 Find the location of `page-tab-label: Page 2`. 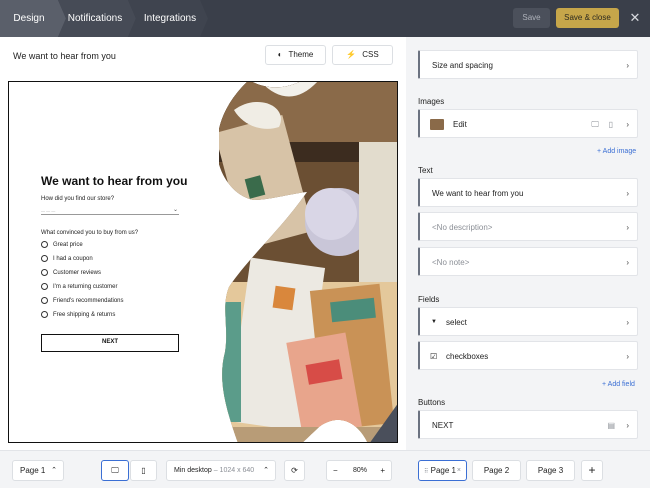

page-tab-label: Page 2 is located at coordinates (496, 470).